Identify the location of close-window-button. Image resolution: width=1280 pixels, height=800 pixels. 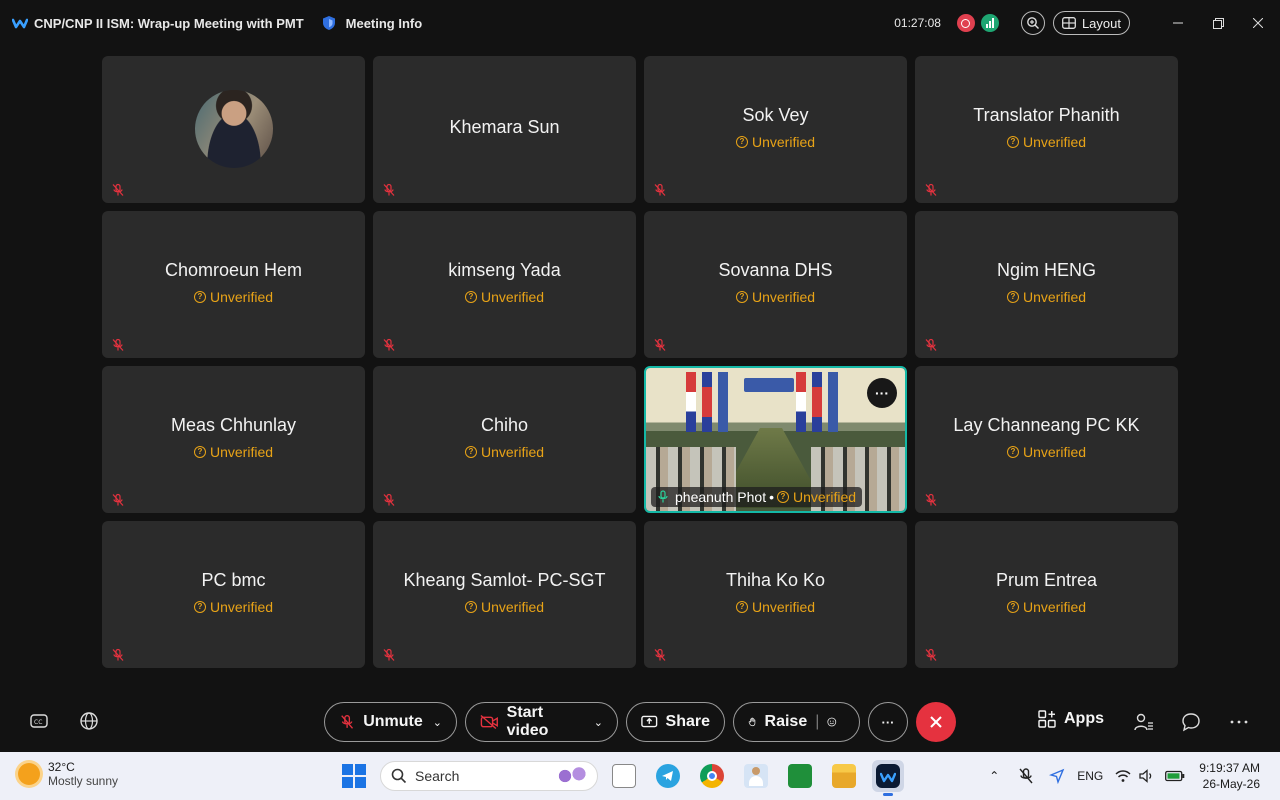
(1258, 23).